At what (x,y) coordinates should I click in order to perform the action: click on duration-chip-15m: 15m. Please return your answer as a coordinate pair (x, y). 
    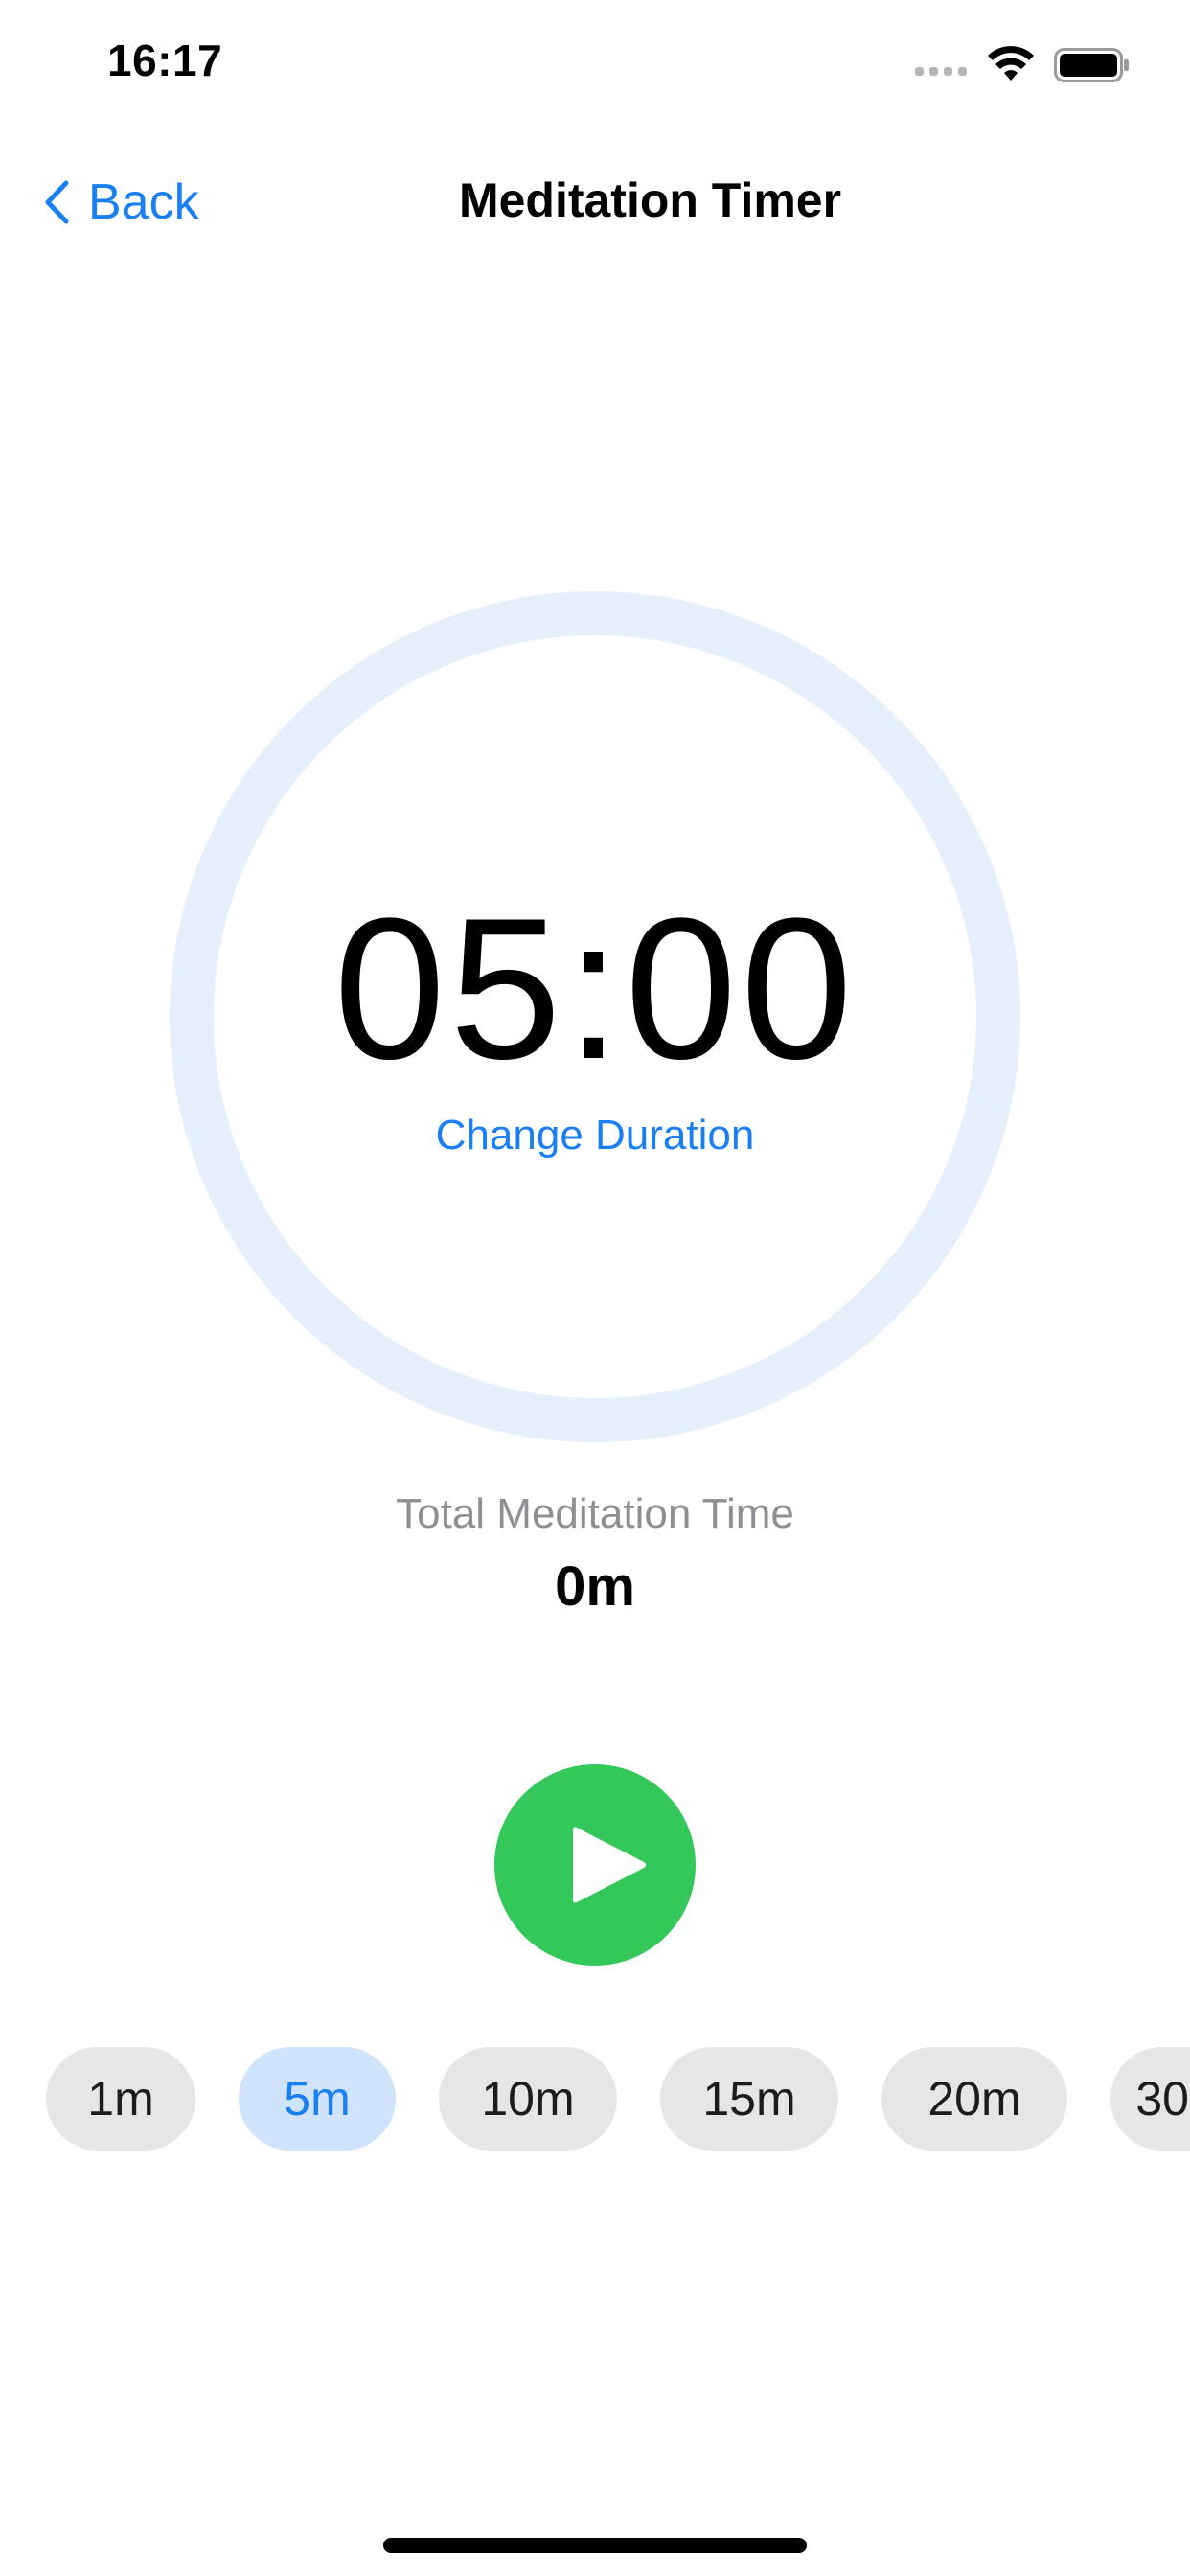
    Looking at the image, I should click on (749, 2098).